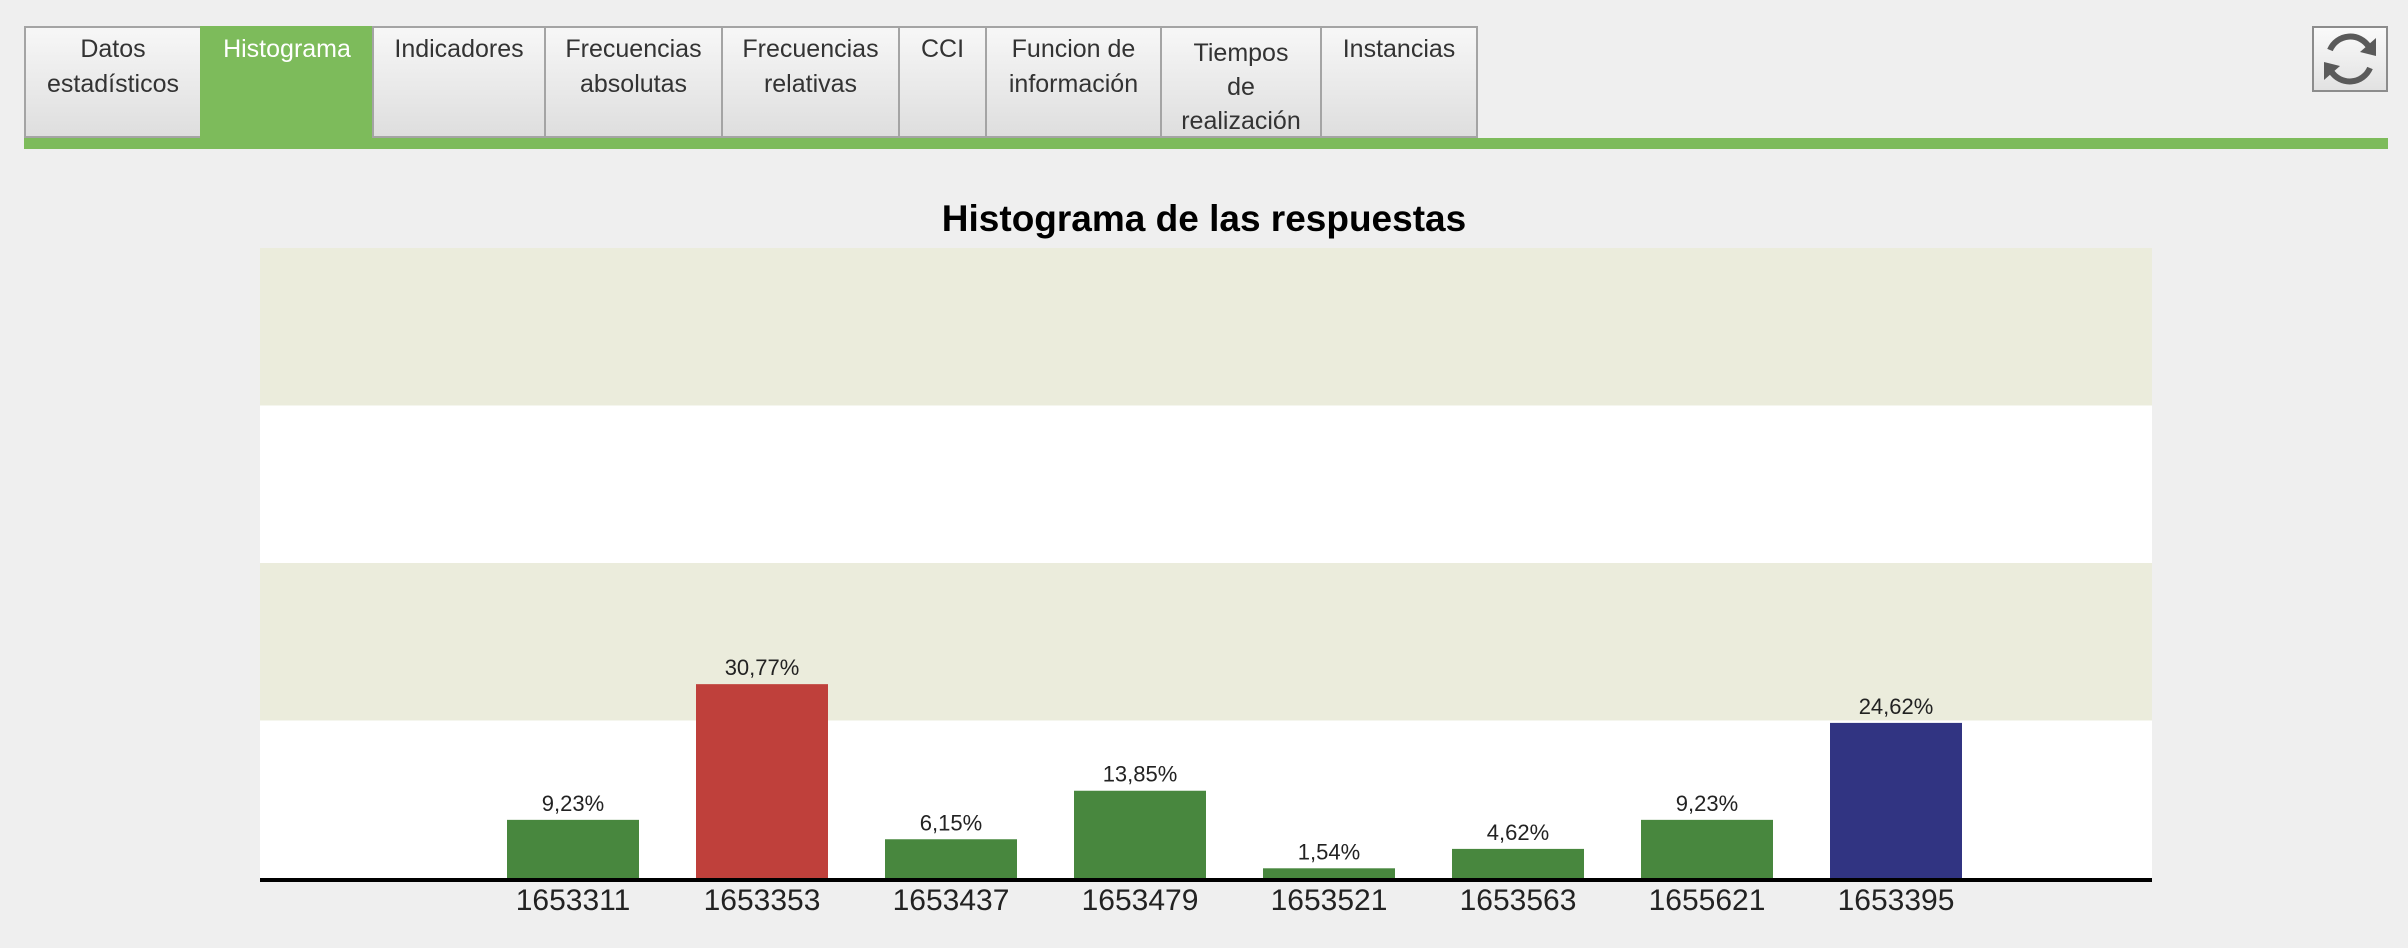 This screenshot has height=948, width=2408. Describe the element at coordinates (1329, 900) in the screenshot. I see `category-label-1653521: 1653521` at that location.